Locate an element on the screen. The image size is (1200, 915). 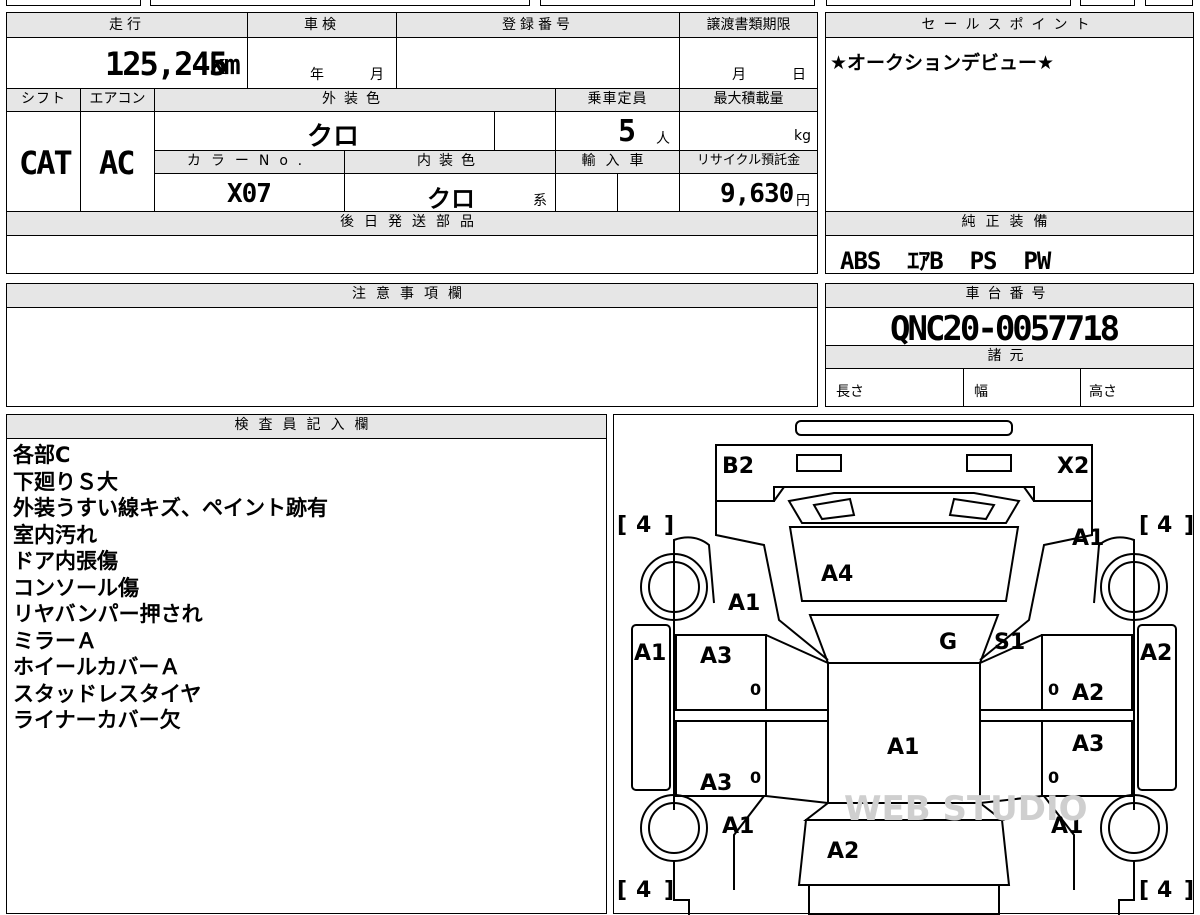
tire-bracket-fl: [ is located at coordinates (622, 890).